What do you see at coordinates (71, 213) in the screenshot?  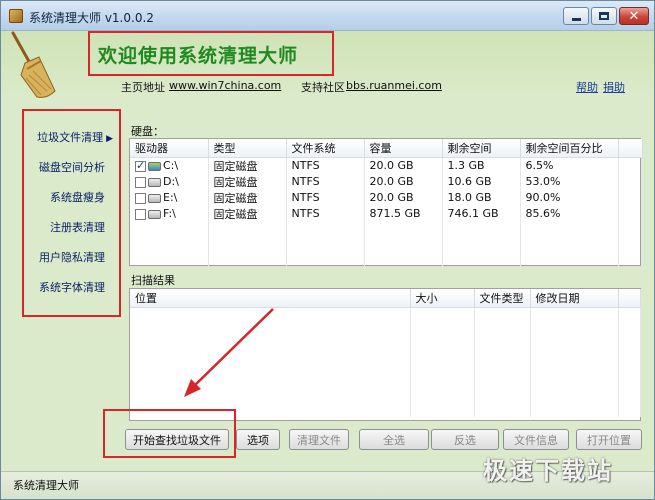 I see `sidebar: 垃圾文件清理 ▶ 磁盘空间分析 系统盘瘦身 注册表清理 用户隐私清理 系统字体清理` at bounding box center [71, 213].